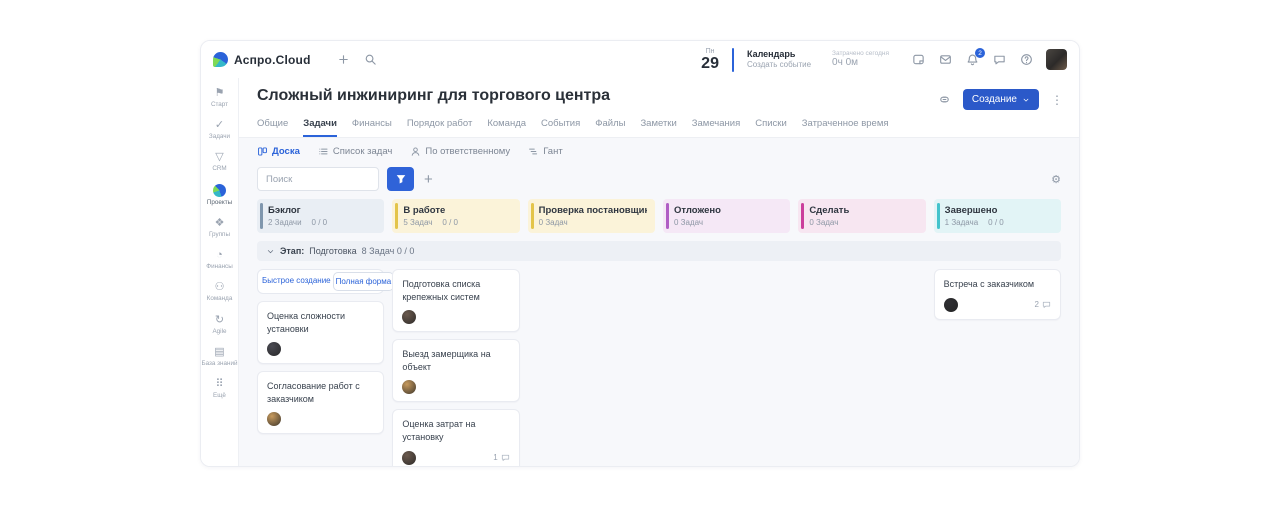 This screenshot has height=515, width=1280. What do you see at coordinates (323, 151) in the screenshot?
I see `list-icon` at bounding box center [323, 151].